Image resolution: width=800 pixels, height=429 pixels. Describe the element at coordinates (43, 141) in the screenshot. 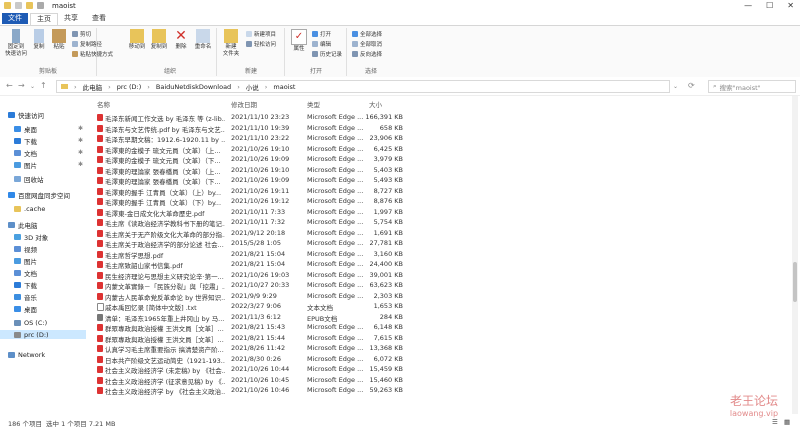

I see `nav-item: 下载 ✱` at that location.